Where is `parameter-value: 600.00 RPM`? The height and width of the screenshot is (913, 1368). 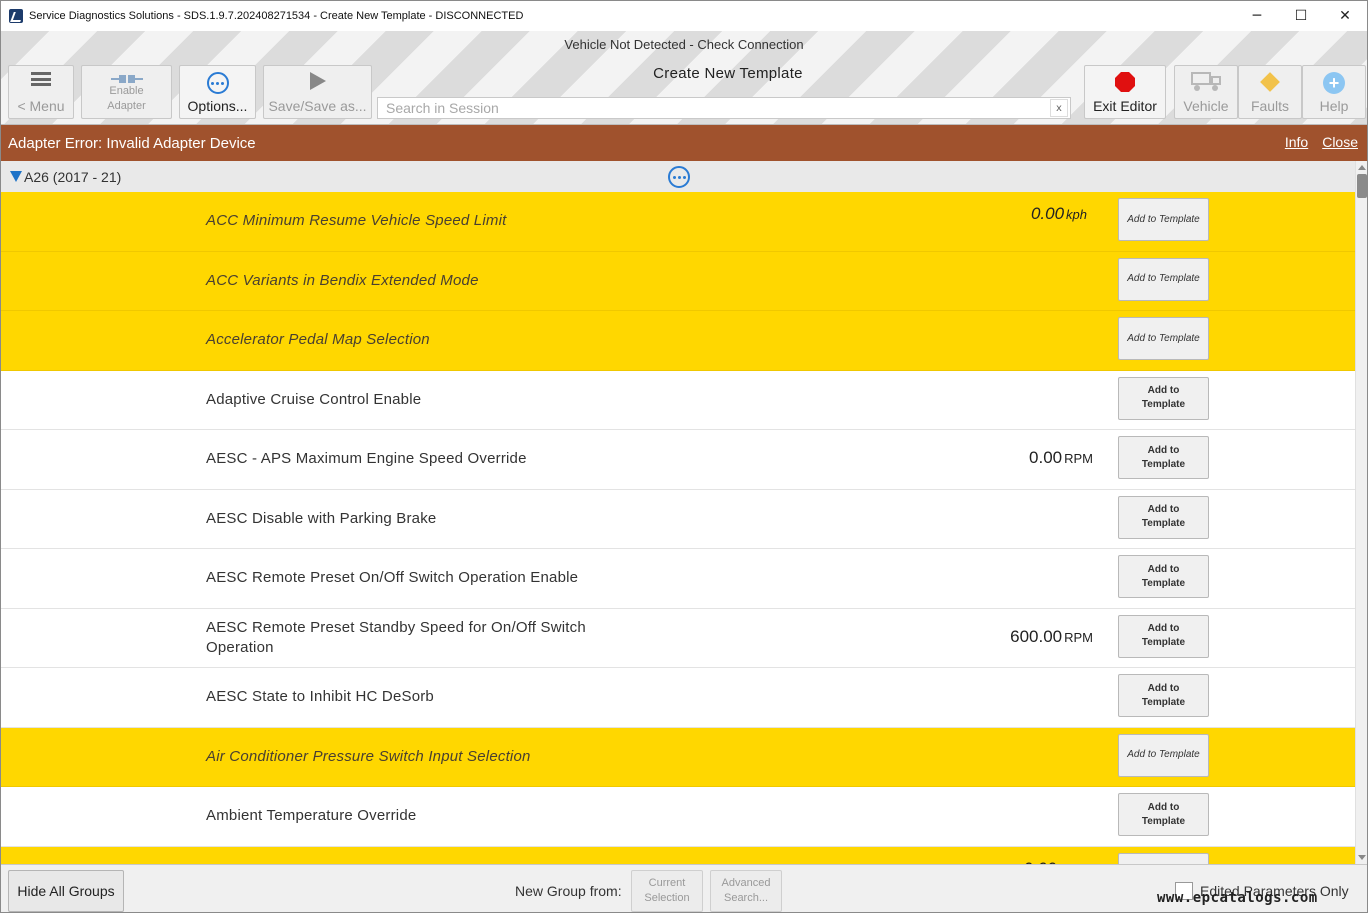
parameter-value: 600.00 RPM is located at coordinates (1051, 637).